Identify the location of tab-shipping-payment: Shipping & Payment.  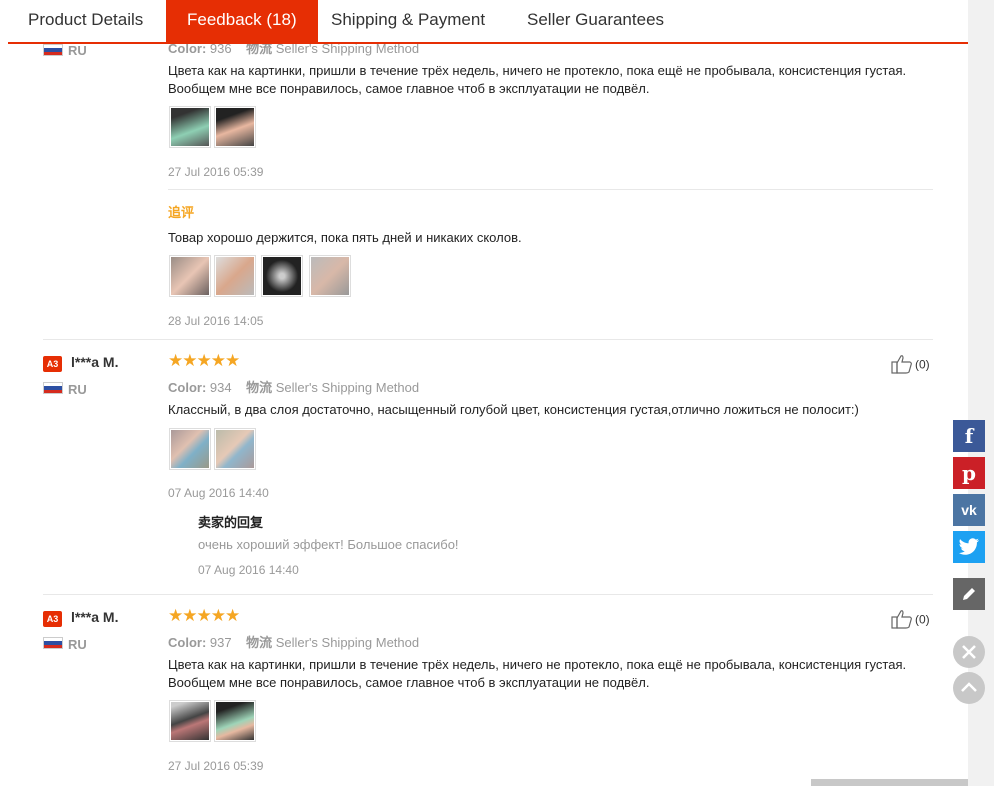
(408, 21).